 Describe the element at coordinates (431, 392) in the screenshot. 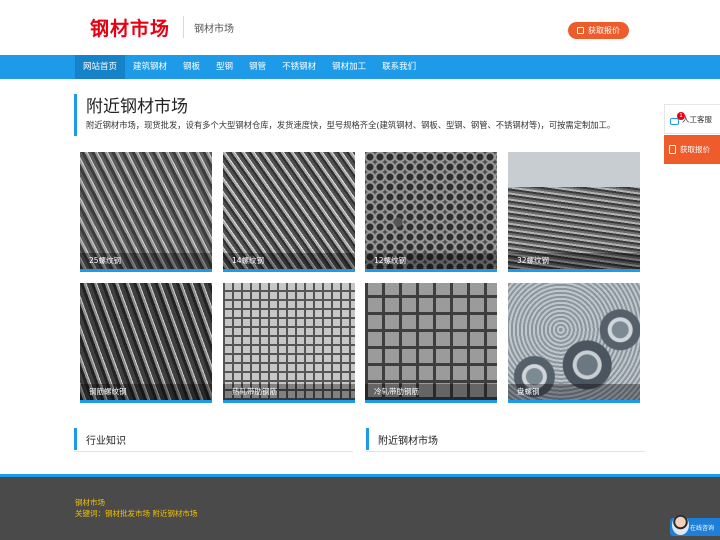

I see `product-label: 冷轧带肋钢筋` at that location.